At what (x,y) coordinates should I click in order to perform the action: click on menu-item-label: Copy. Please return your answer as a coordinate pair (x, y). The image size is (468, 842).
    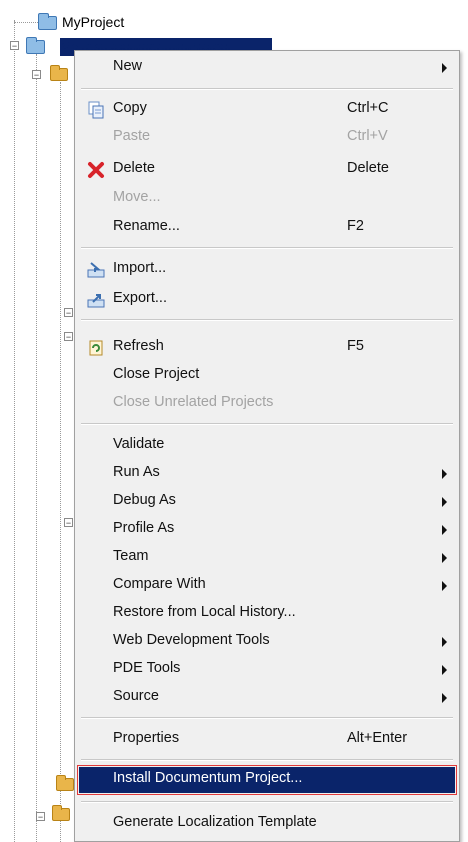
    Looking at the image, I should click on (130, 108).